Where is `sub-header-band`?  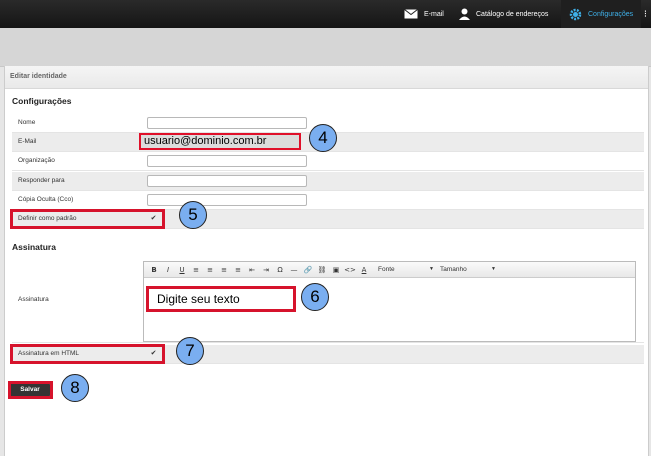 sub-header-band is located at coordinates (325, 47).